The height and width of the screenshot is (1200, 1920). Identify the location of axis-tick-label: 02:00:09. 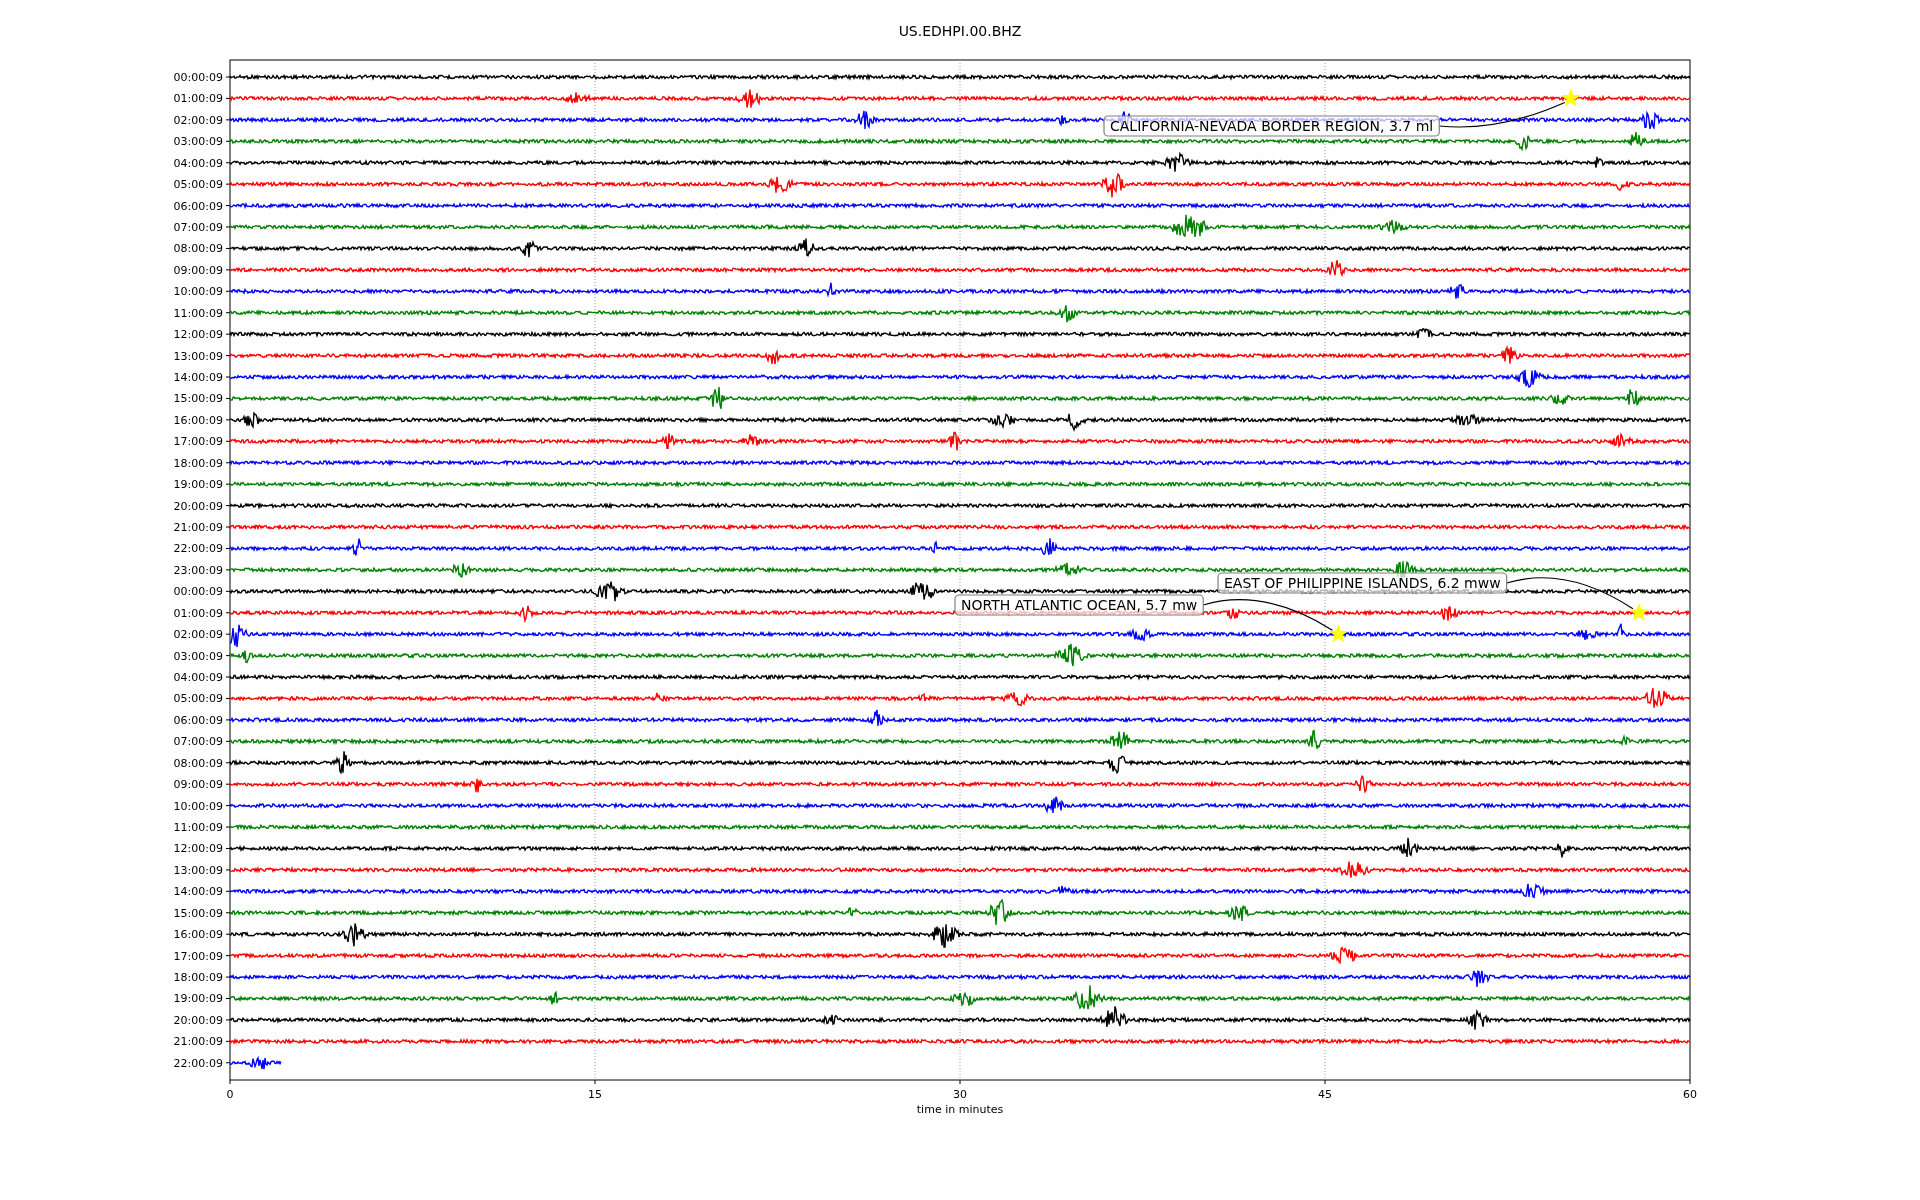
(198, 120).